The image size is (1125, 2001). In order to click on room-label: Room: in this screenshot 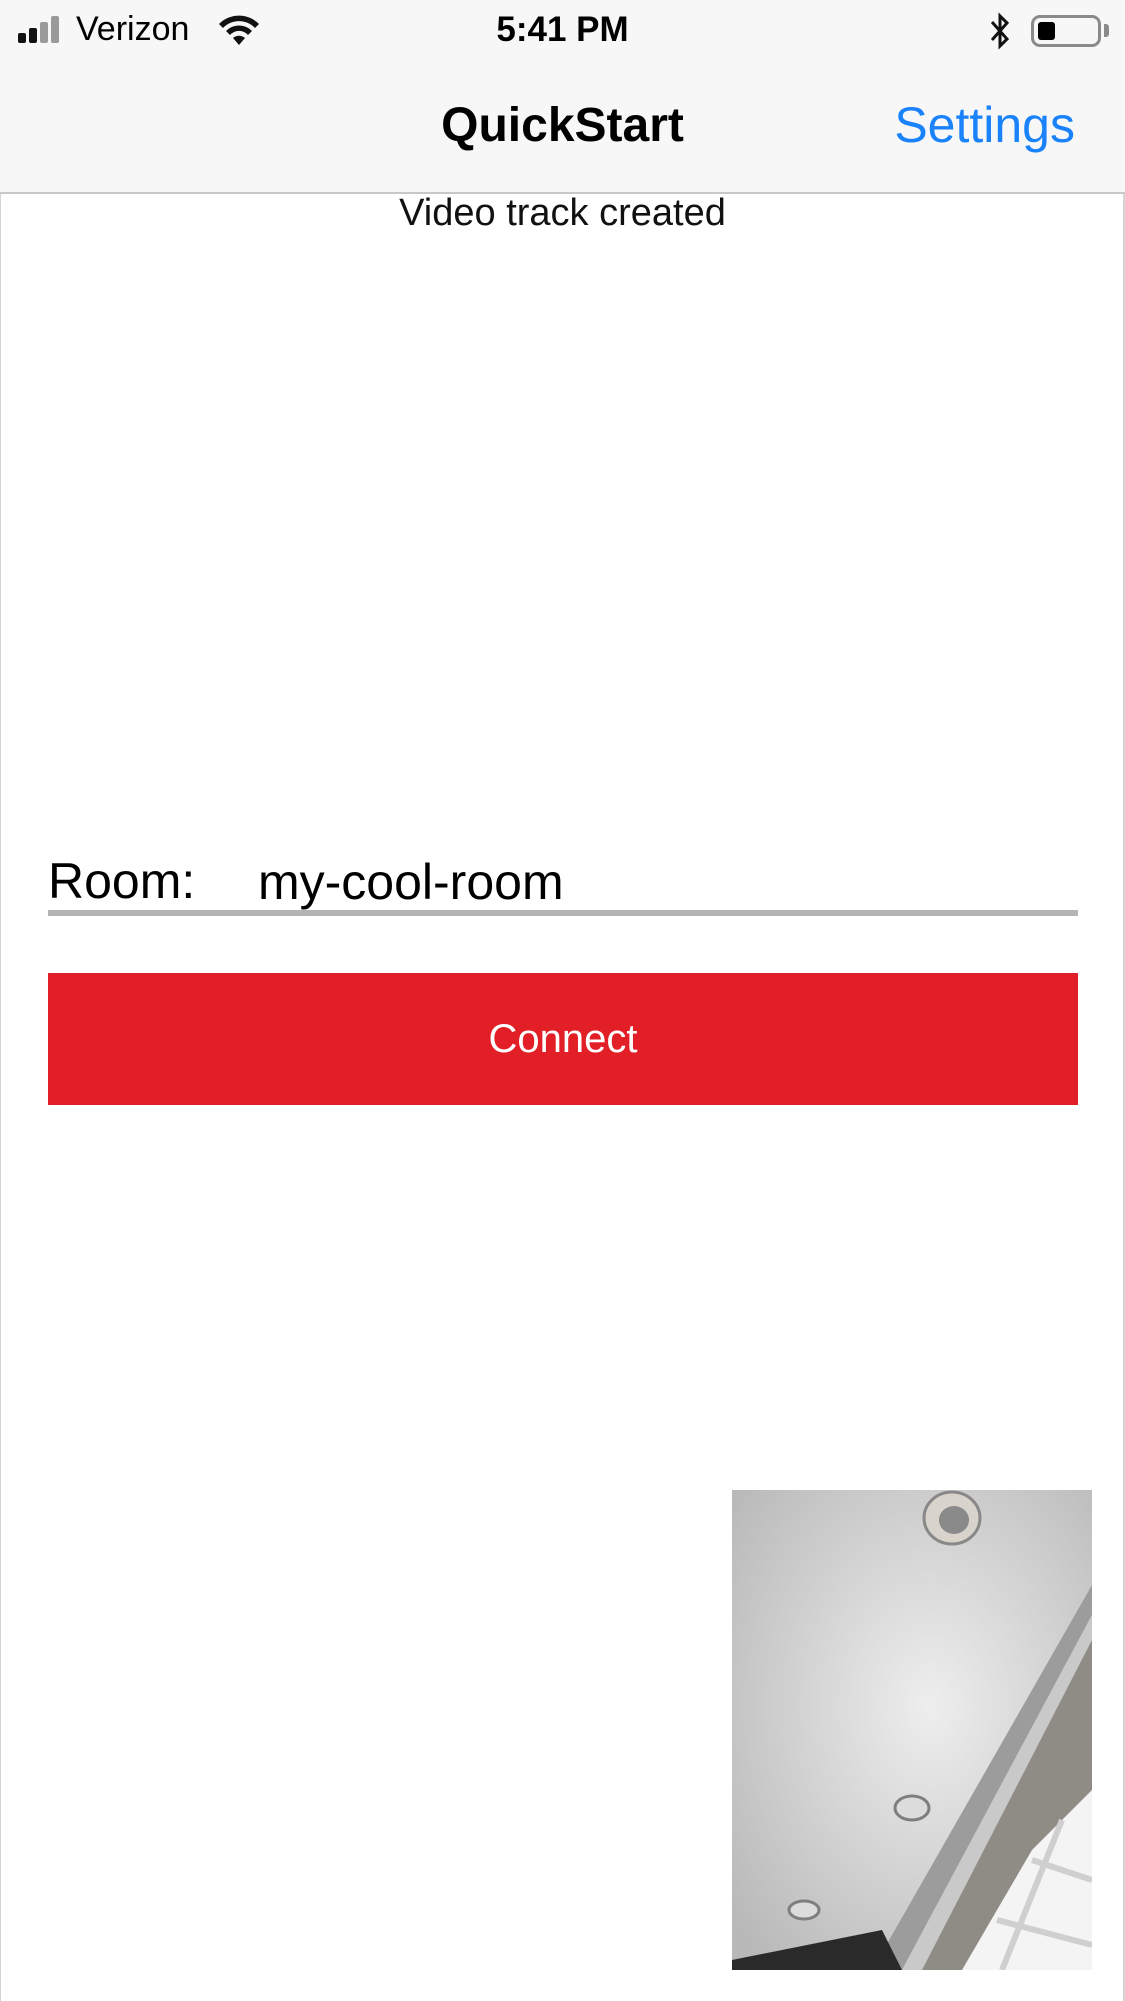, I will do `click(122, 881)`.